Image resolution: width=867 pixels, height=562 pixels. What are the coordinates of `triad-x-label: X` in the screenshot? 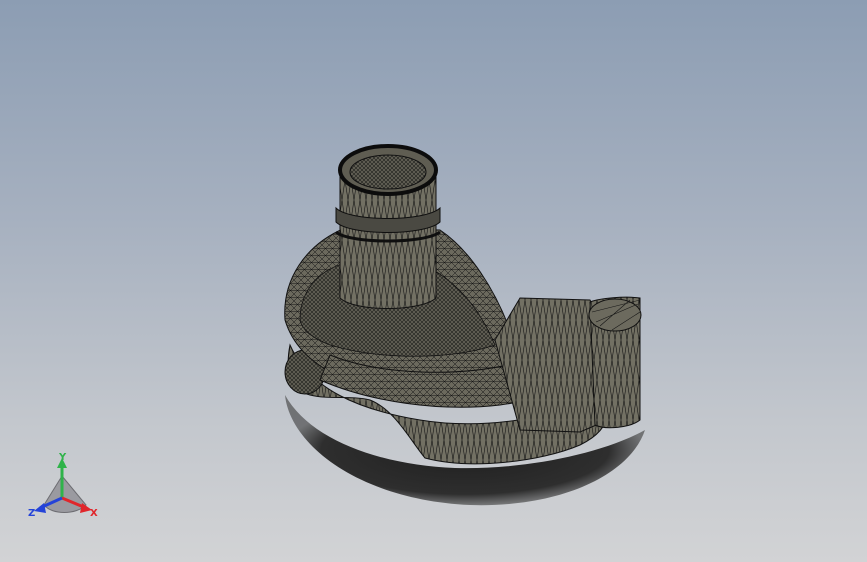 It's located at (94, 513).